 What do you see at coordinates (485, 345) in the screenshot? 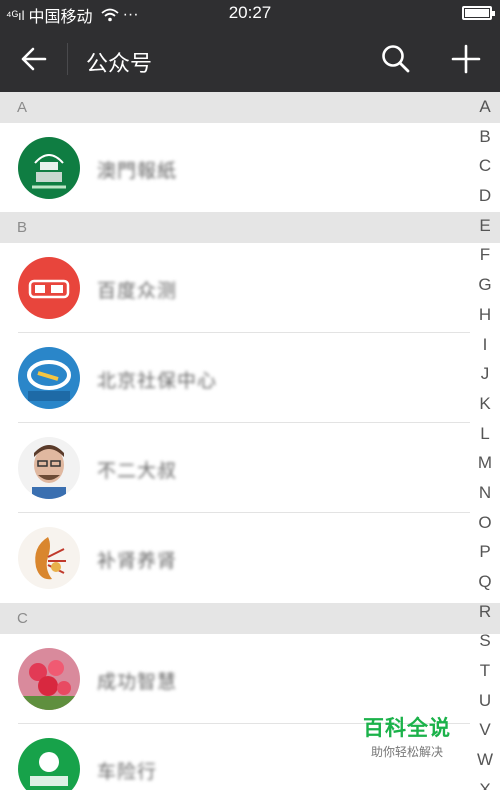
I see `index-letter-i: I` at bounding box center [485, 345].